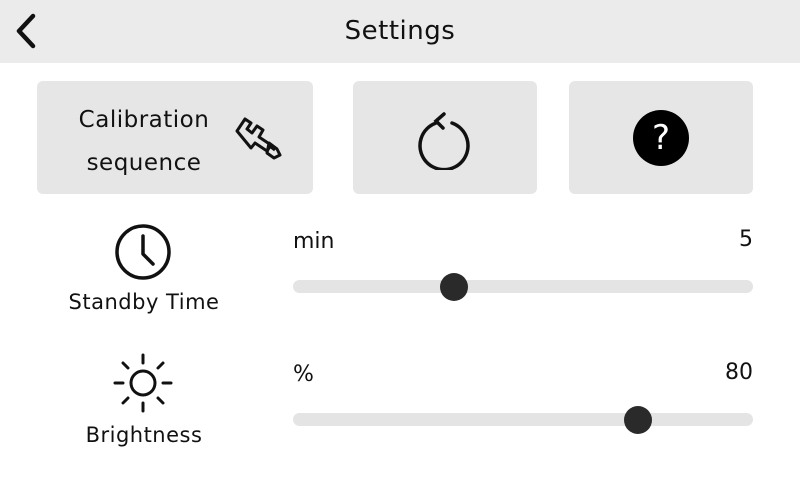  Describe the element at coordinates (143, 252) in the screenshot. I see `clock-icon` at that location.